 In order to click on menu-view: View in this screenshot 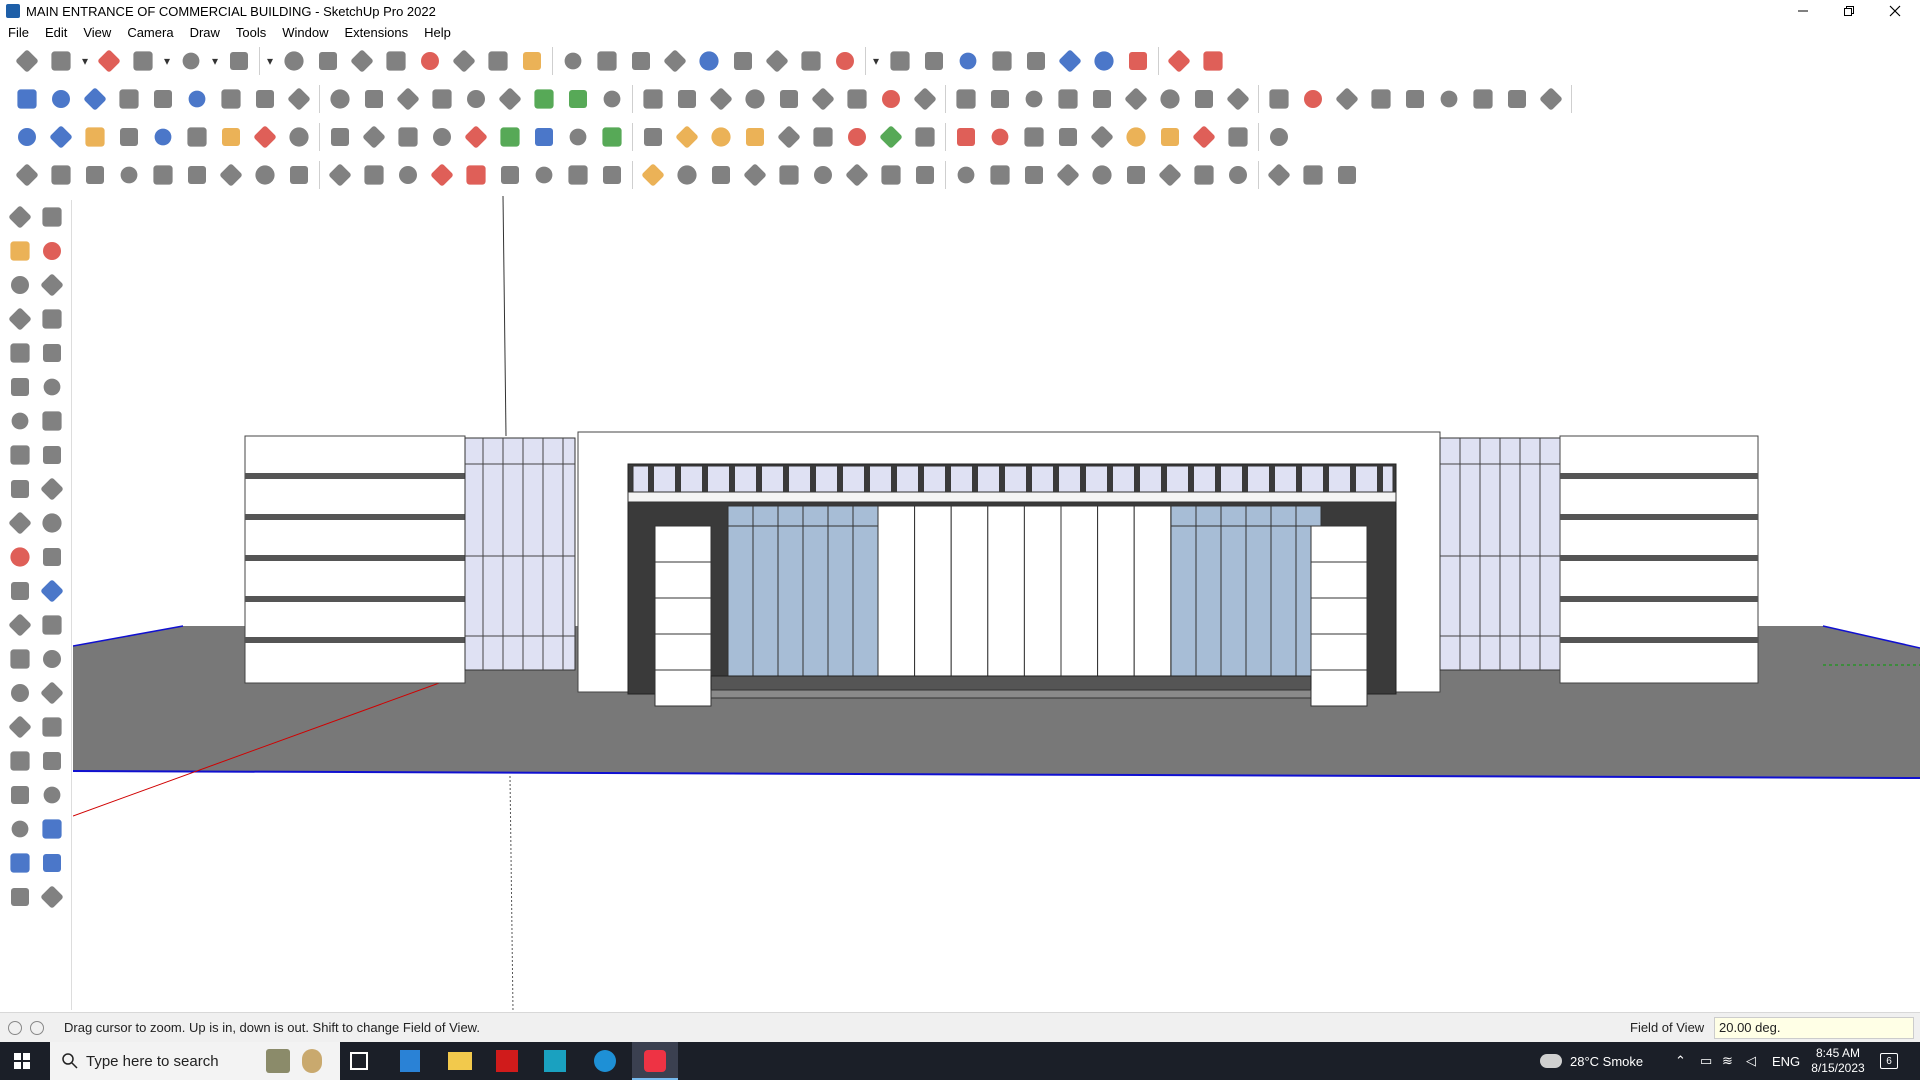, I will do `click(97, 32)`.